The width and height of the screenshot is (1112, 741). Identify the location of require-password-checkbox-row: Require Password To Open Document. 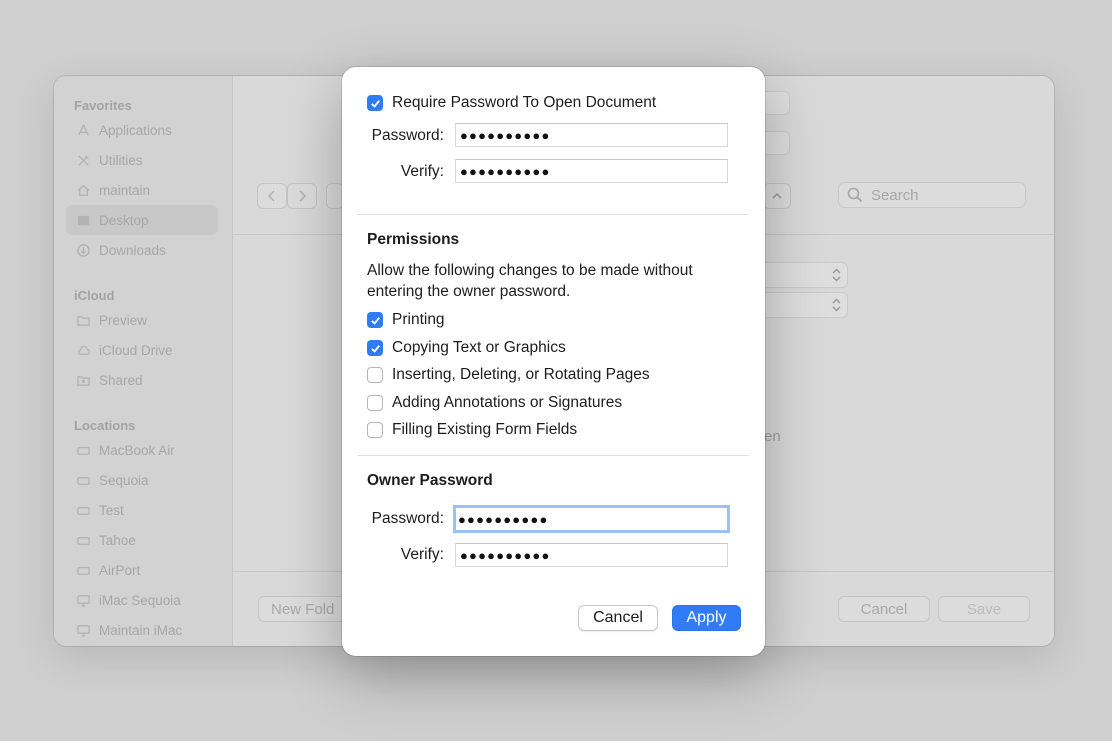
(511, 103).